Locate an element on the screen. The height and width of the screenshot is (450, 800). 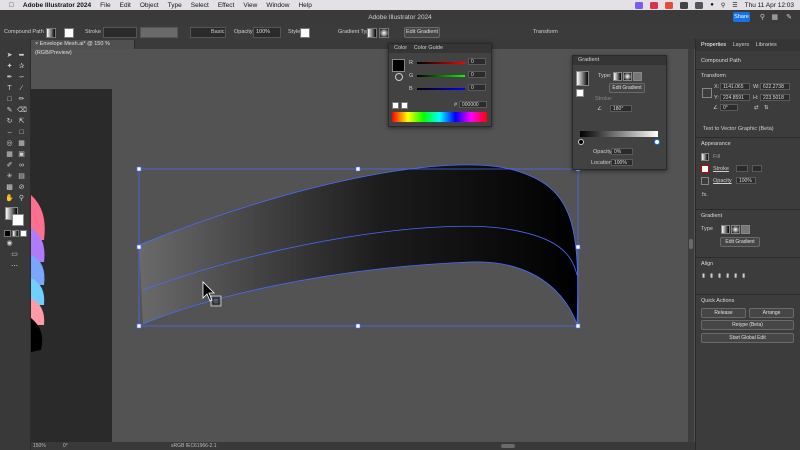
retype-button: Retype (Beta) is located at coordinates (747, 325).